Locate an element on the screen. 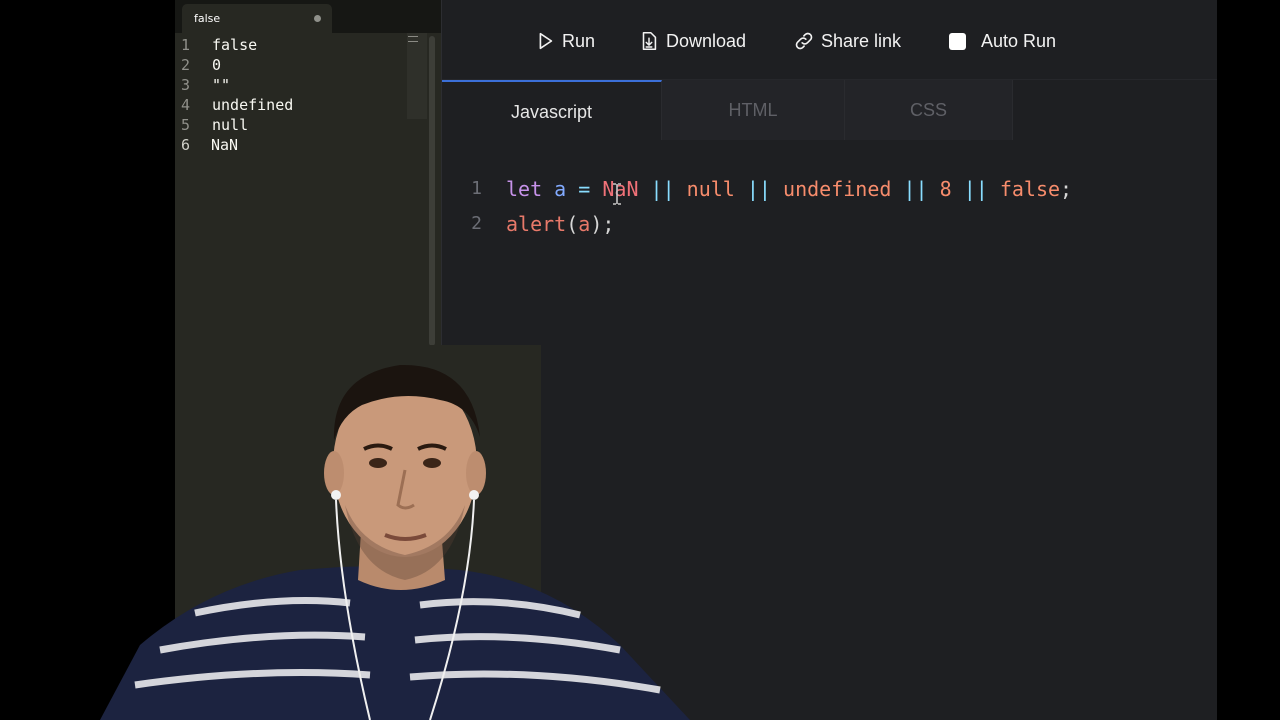 The height and width of the screenshot is (720, 1280). file-tab-label: false is located at coordinates (207, 18).